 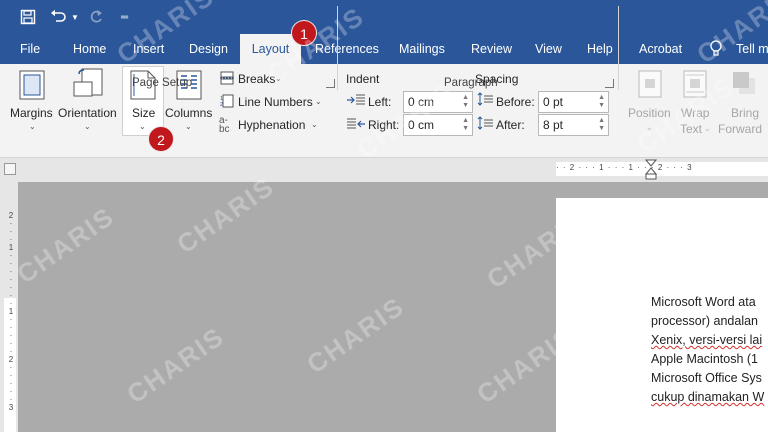 I want to click on orientation-button: Orientation, so click(x=87, y=113).